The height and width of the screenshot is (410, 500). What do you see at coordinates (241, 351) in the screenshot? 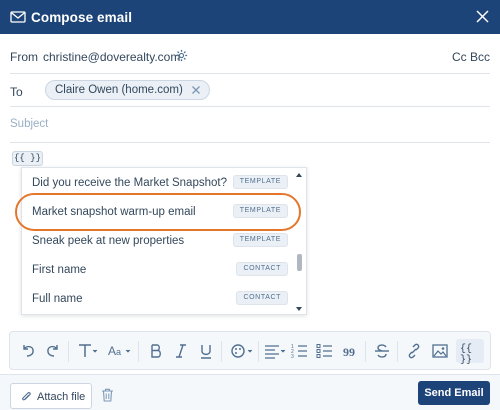
I see `color-icon` at bounding box center [241, 351].